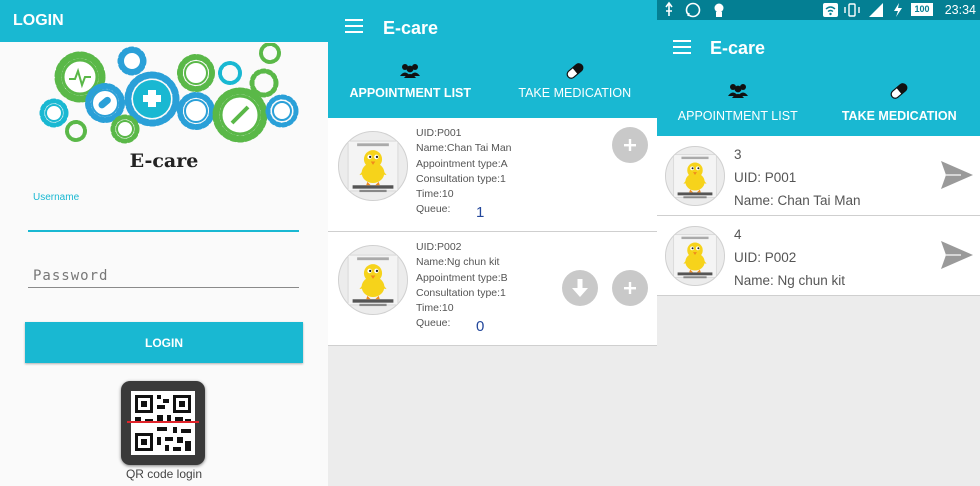  I want to click on password-input, so click(163, 276).